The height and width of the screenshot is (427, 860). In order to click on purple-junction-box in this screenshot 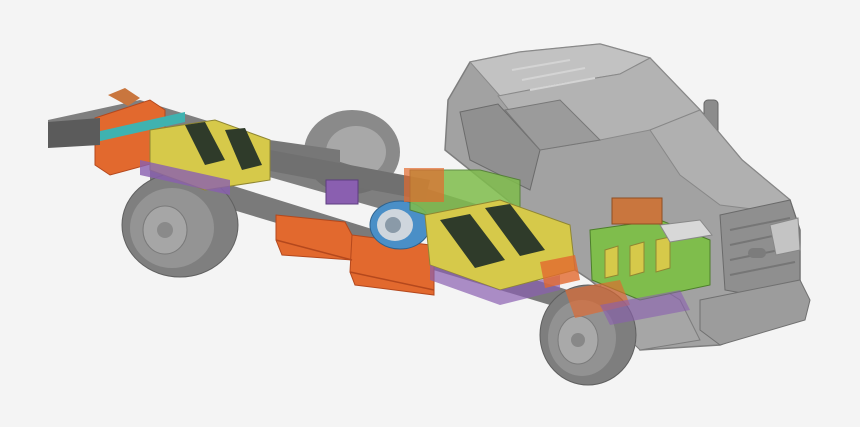, I will do `click(342, 192)`.